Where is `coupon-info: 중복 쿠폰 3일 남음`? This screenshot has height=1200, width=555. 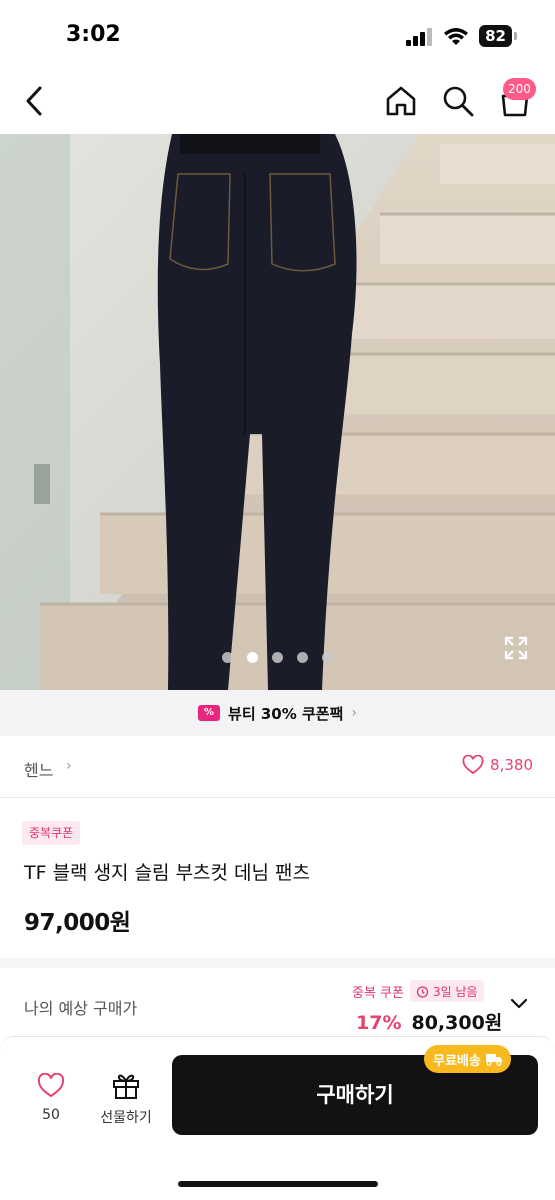
coupon-info: 중복 쿠폰 3일 남음 is located at coordinates (418, 991).